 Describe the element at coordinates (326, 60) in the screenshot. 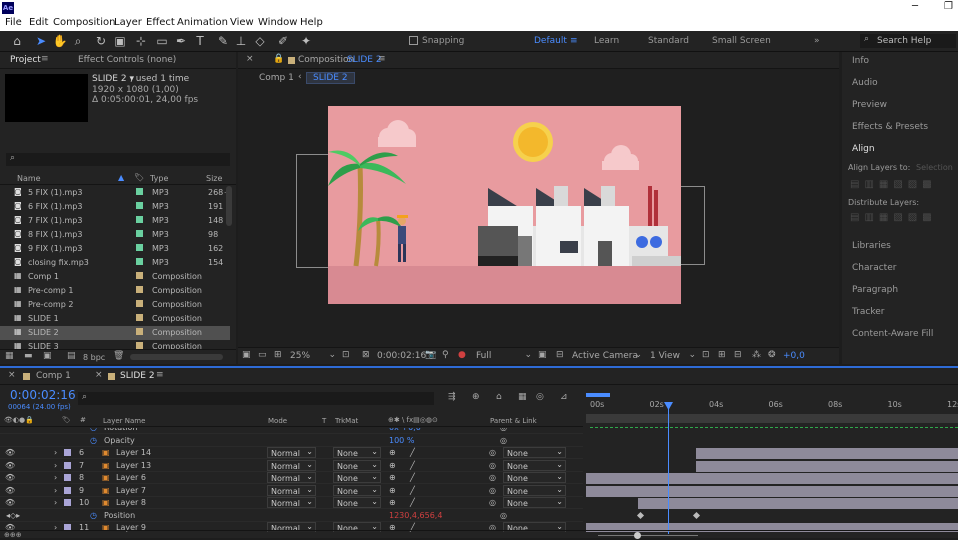

I see `tab-composition-label: Composition` at that location.